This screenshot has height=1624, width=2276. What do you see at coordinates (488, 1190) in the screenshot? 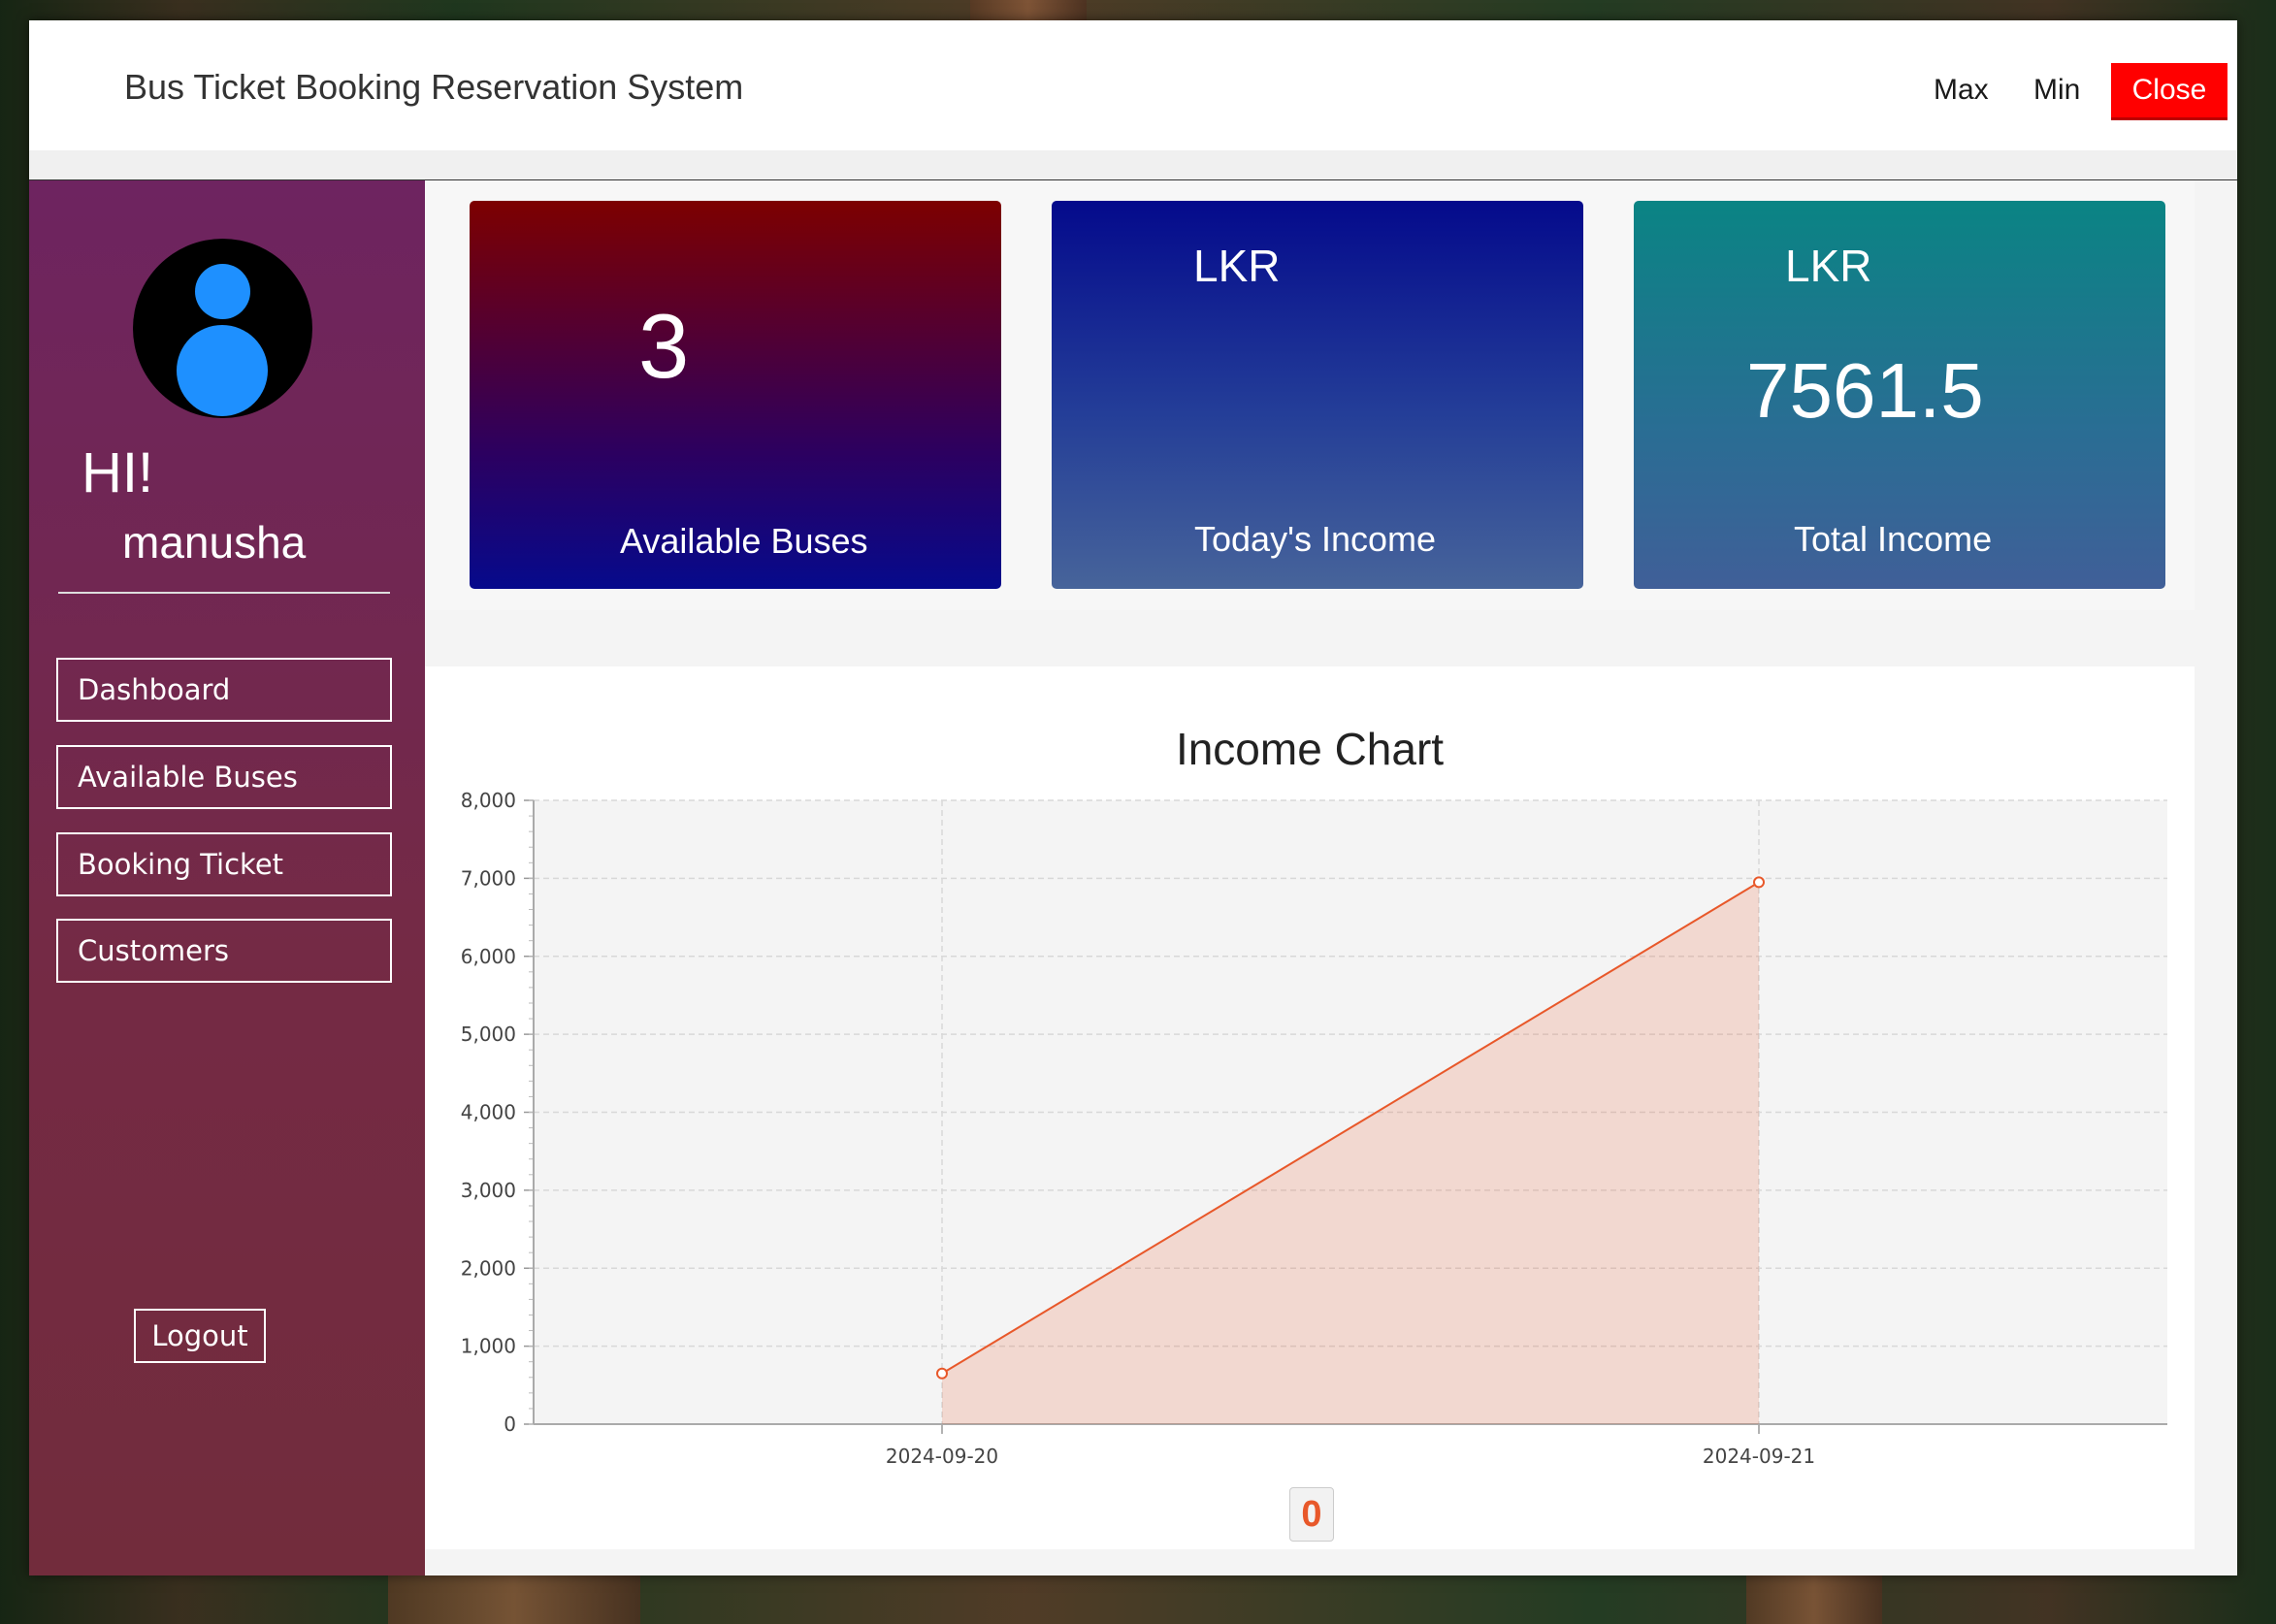
I see `y-tick-label: 3,000` at bounding box center [488, 1190].